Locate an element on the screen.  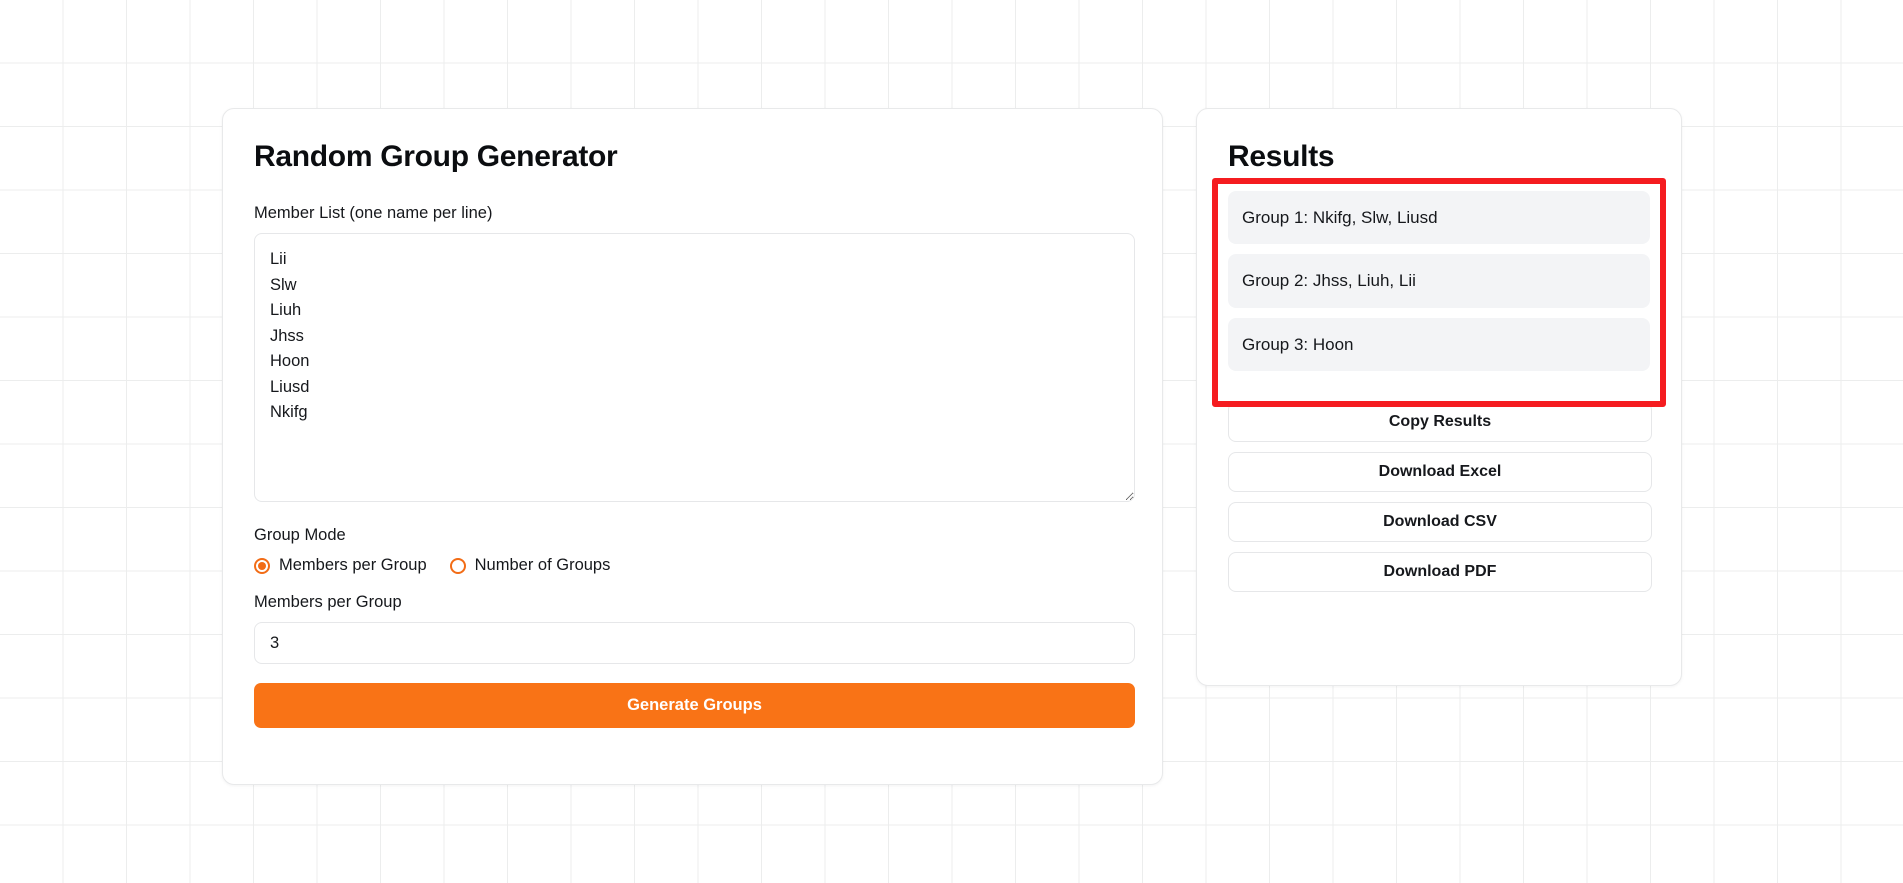
group-result-item: Group 3: Hoon is located at coordinates (1439, 344).